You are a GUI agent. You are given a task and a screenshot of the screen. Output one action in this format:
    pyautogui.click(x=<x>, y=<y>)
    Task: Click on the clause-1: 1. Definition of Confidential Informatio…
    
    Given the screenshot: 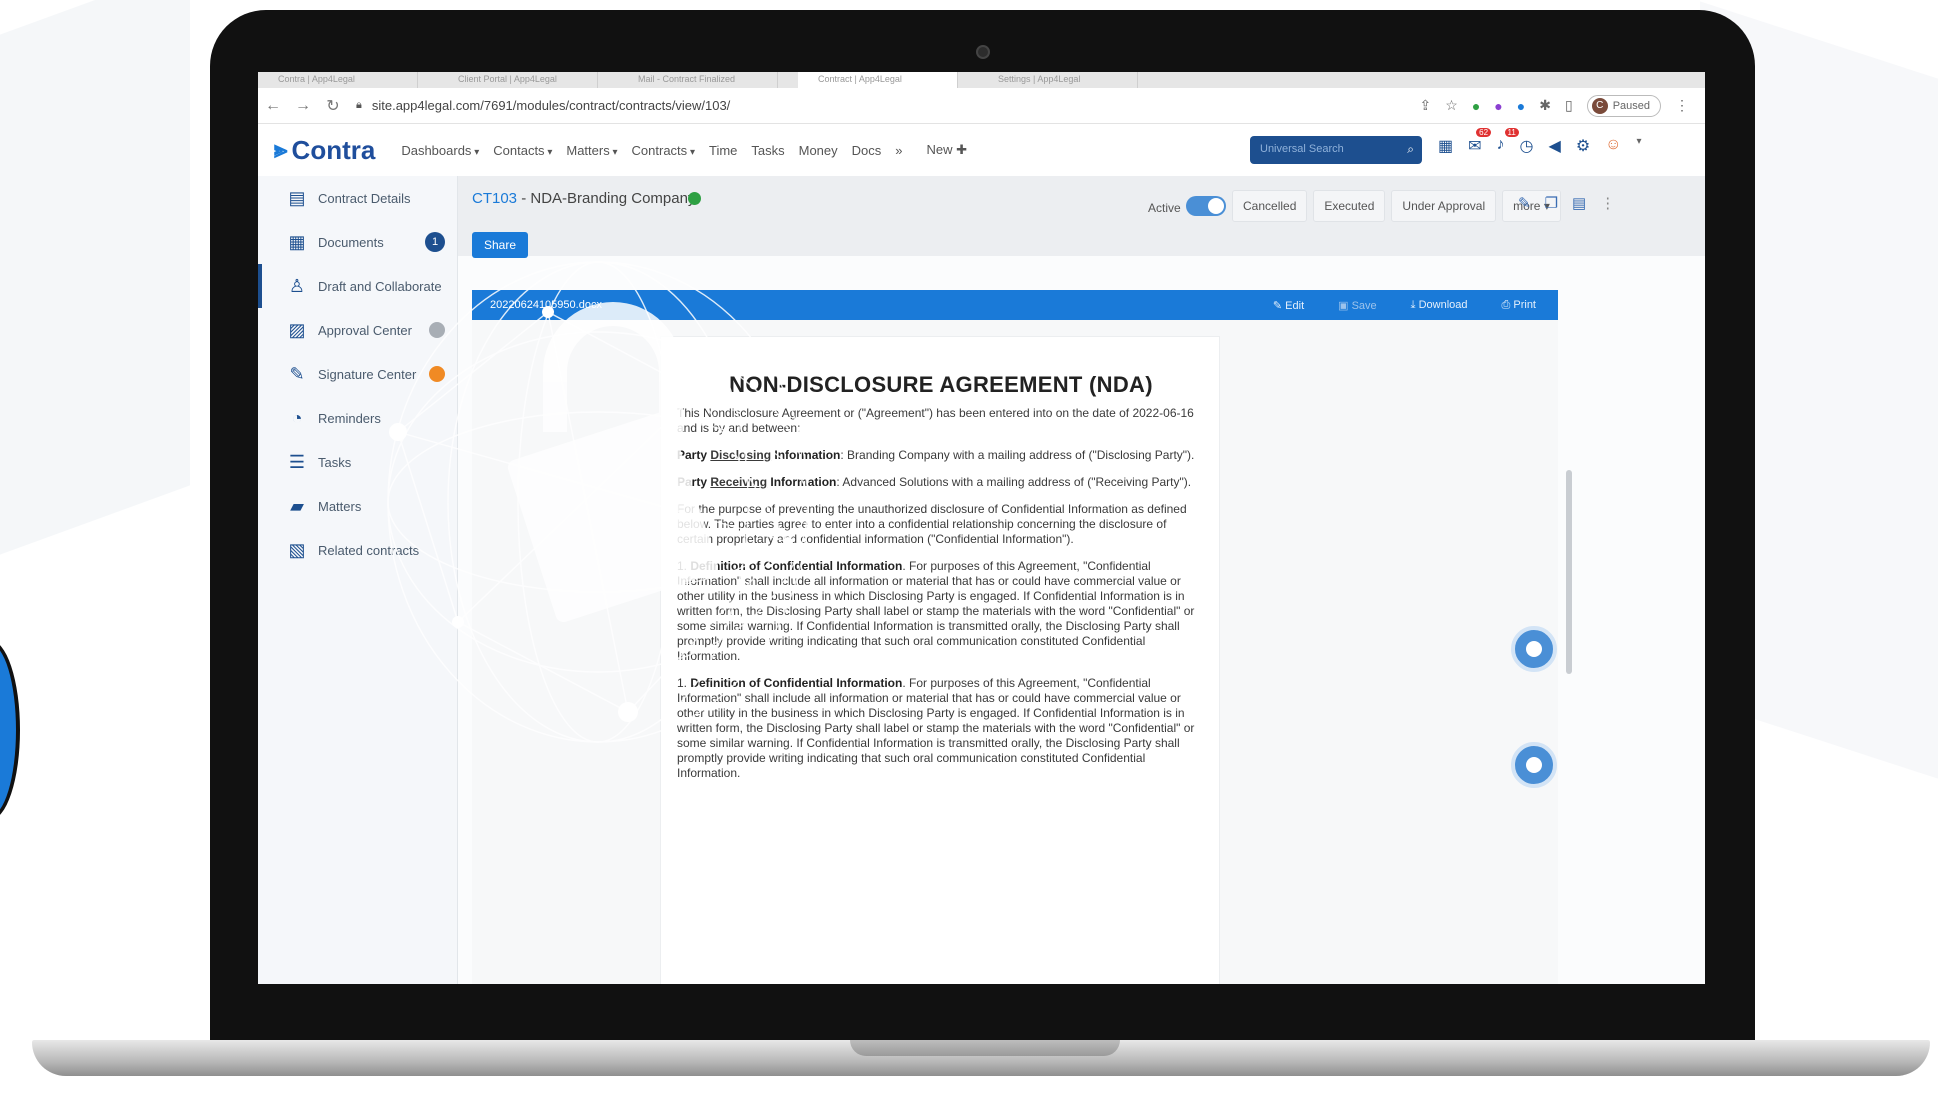 What is the action you would take?
    pyautogui.click(x=941, y=611)
    